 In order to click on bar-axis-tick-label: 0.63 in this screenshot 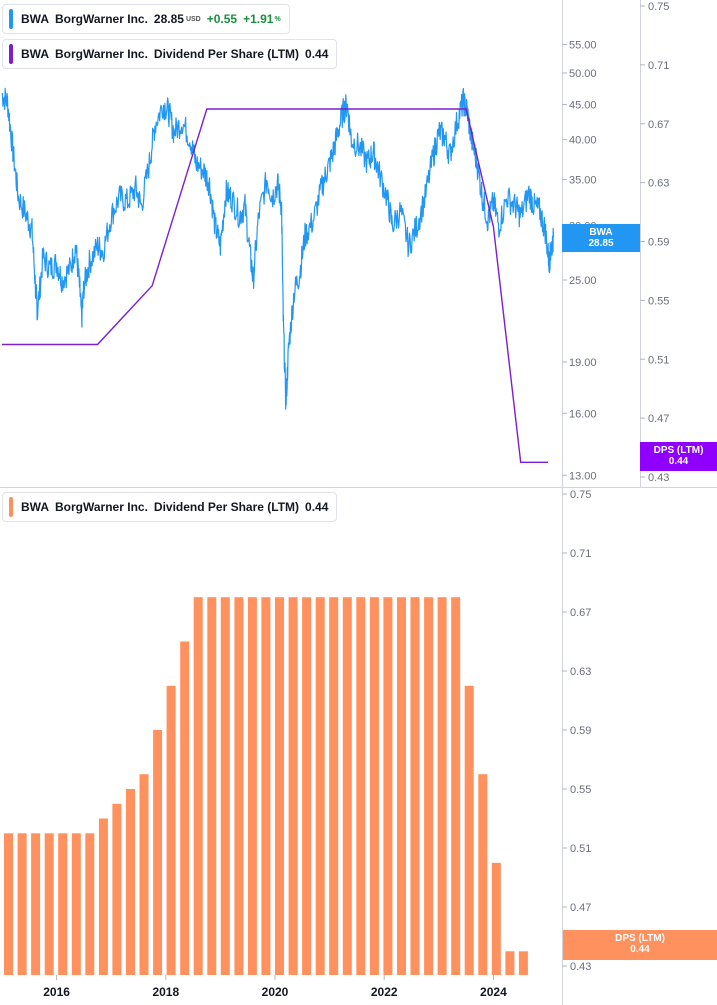, I will do `click(580, 672)`.